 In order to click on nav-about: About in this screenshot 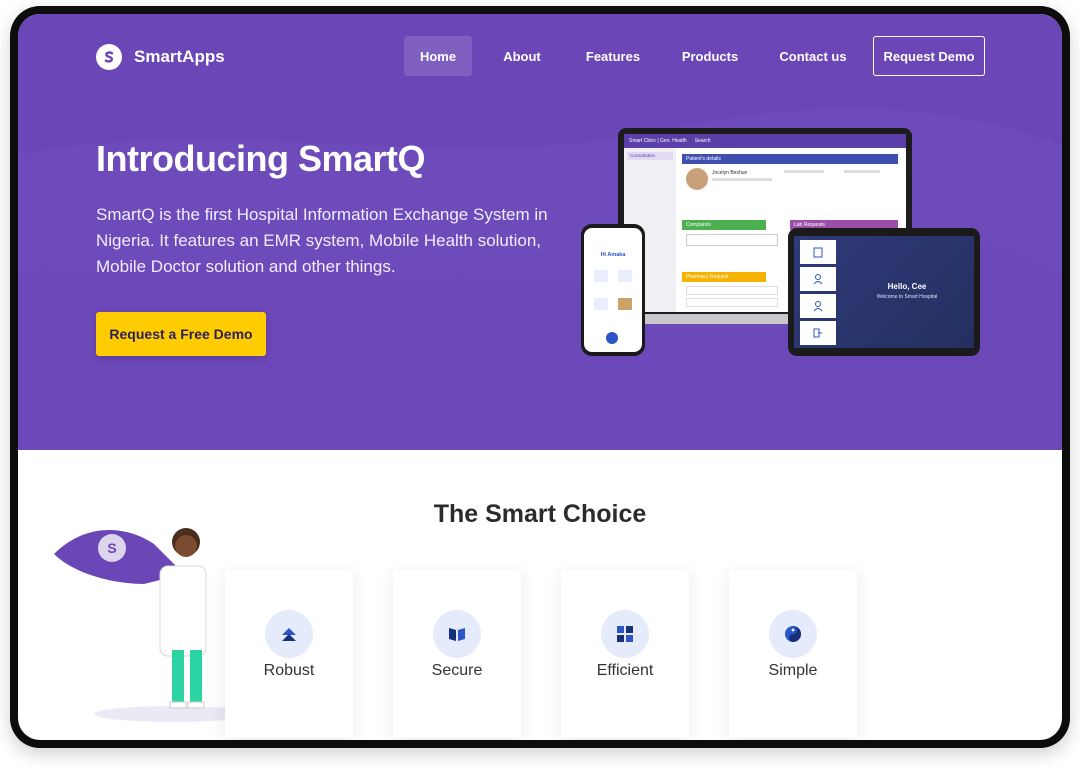, I will do `click(522, 56)`.